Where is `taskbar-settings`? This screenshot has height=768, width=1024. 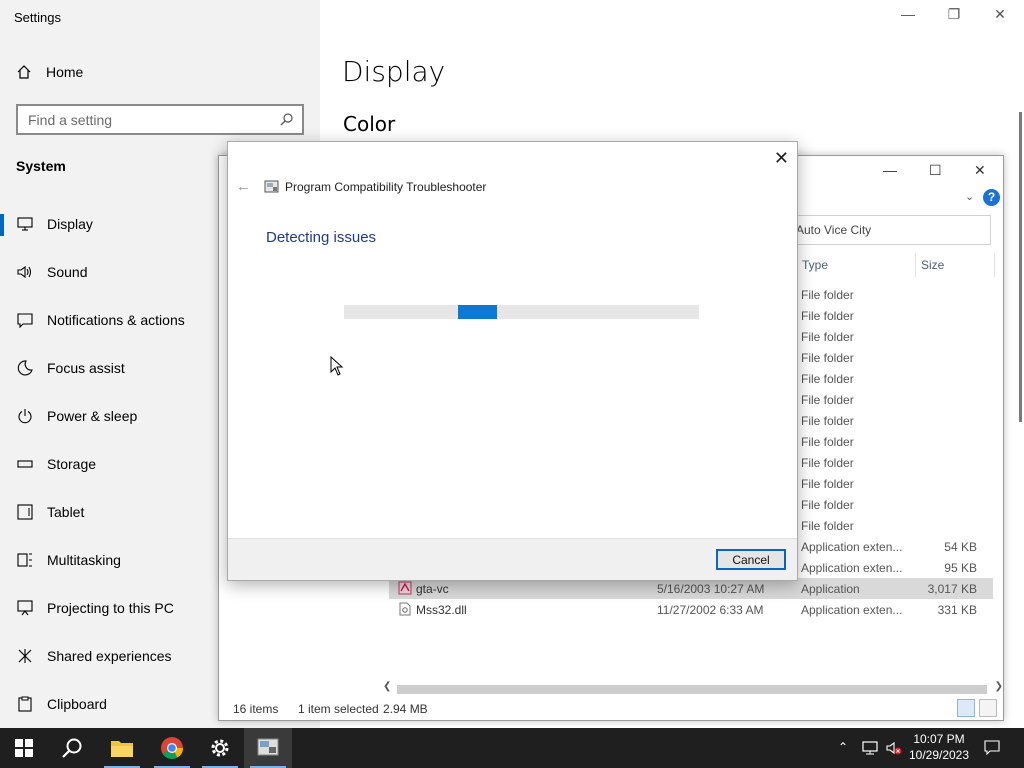 taskbar-settings is located at coordinates (220, 748).